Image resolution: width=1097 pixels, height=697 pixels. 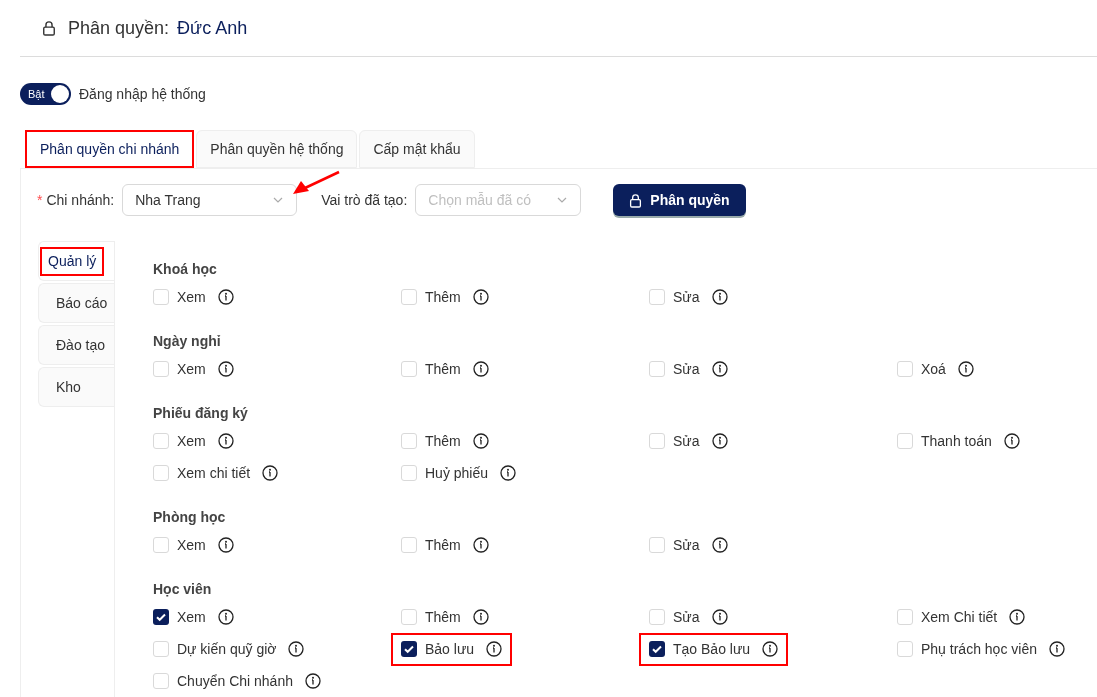 What do you see at coordinates (80, 200) in the screenshot?
I see `field-label: Chi nhánh:` at bounding box center [80, 200].